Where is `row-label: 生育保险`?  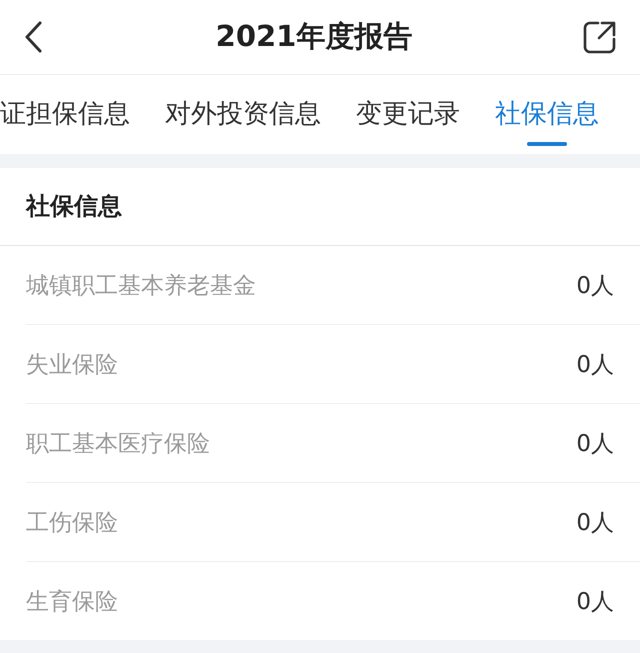 row-label: 生育保险 is located at coordinates (72, 602).